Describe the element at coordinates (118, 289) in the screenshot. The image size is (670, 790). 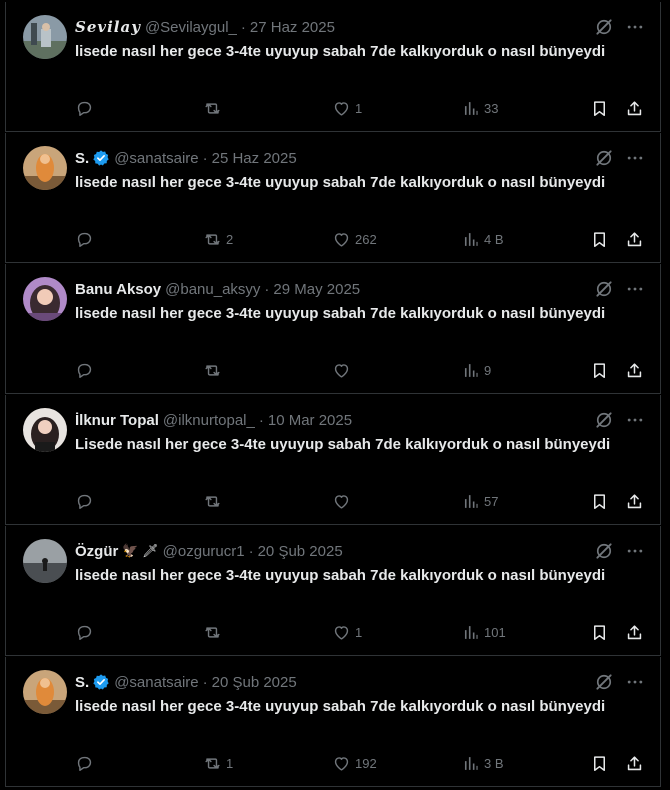
I see `display-name: Banu Aksoy` at that location.